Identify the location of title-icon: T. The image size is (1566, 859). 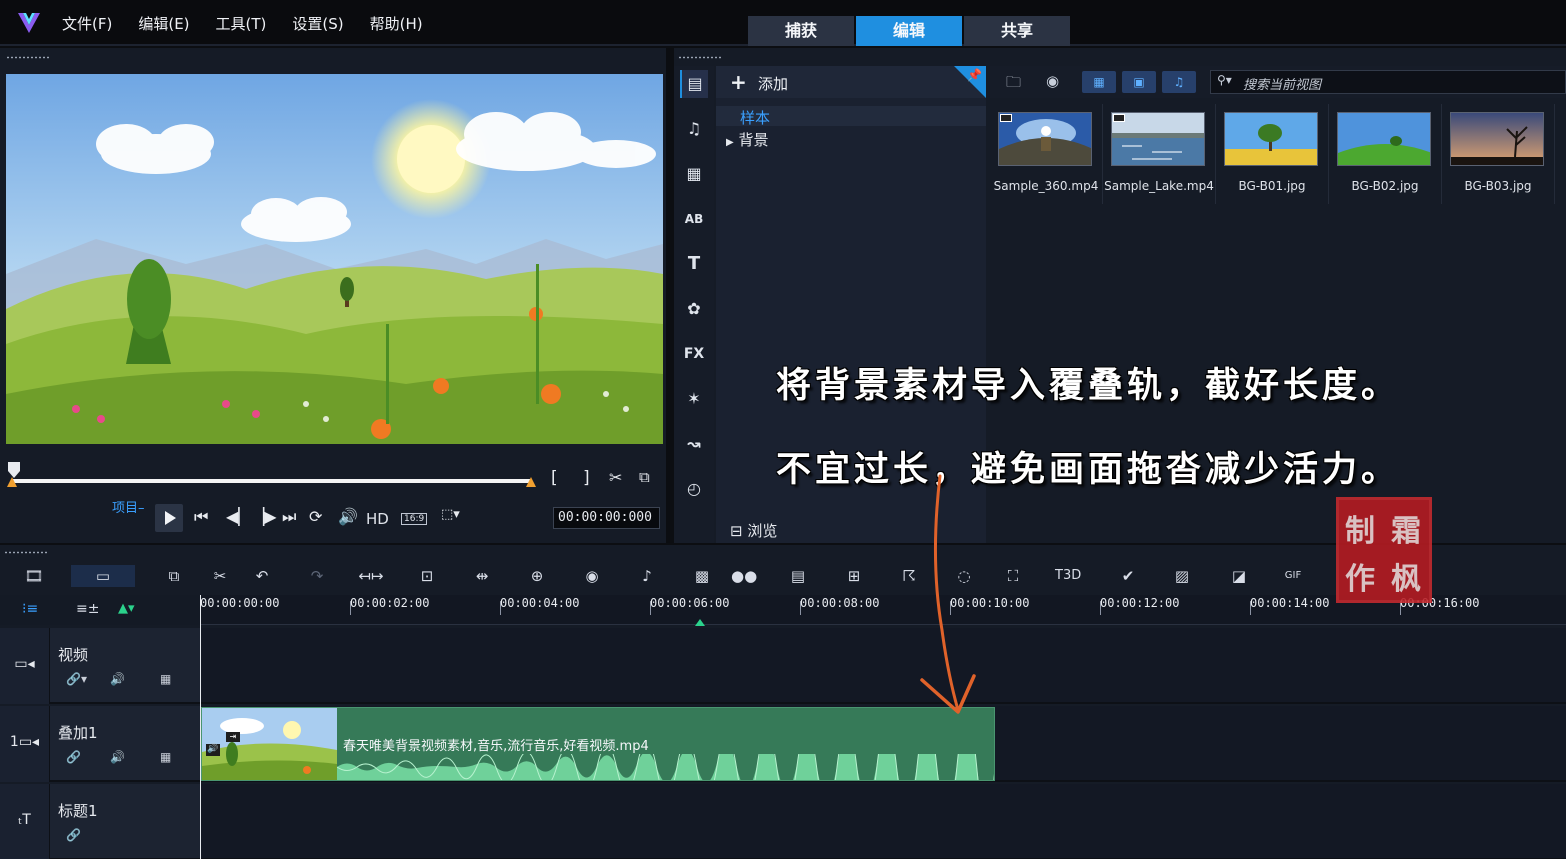
(694, 264).